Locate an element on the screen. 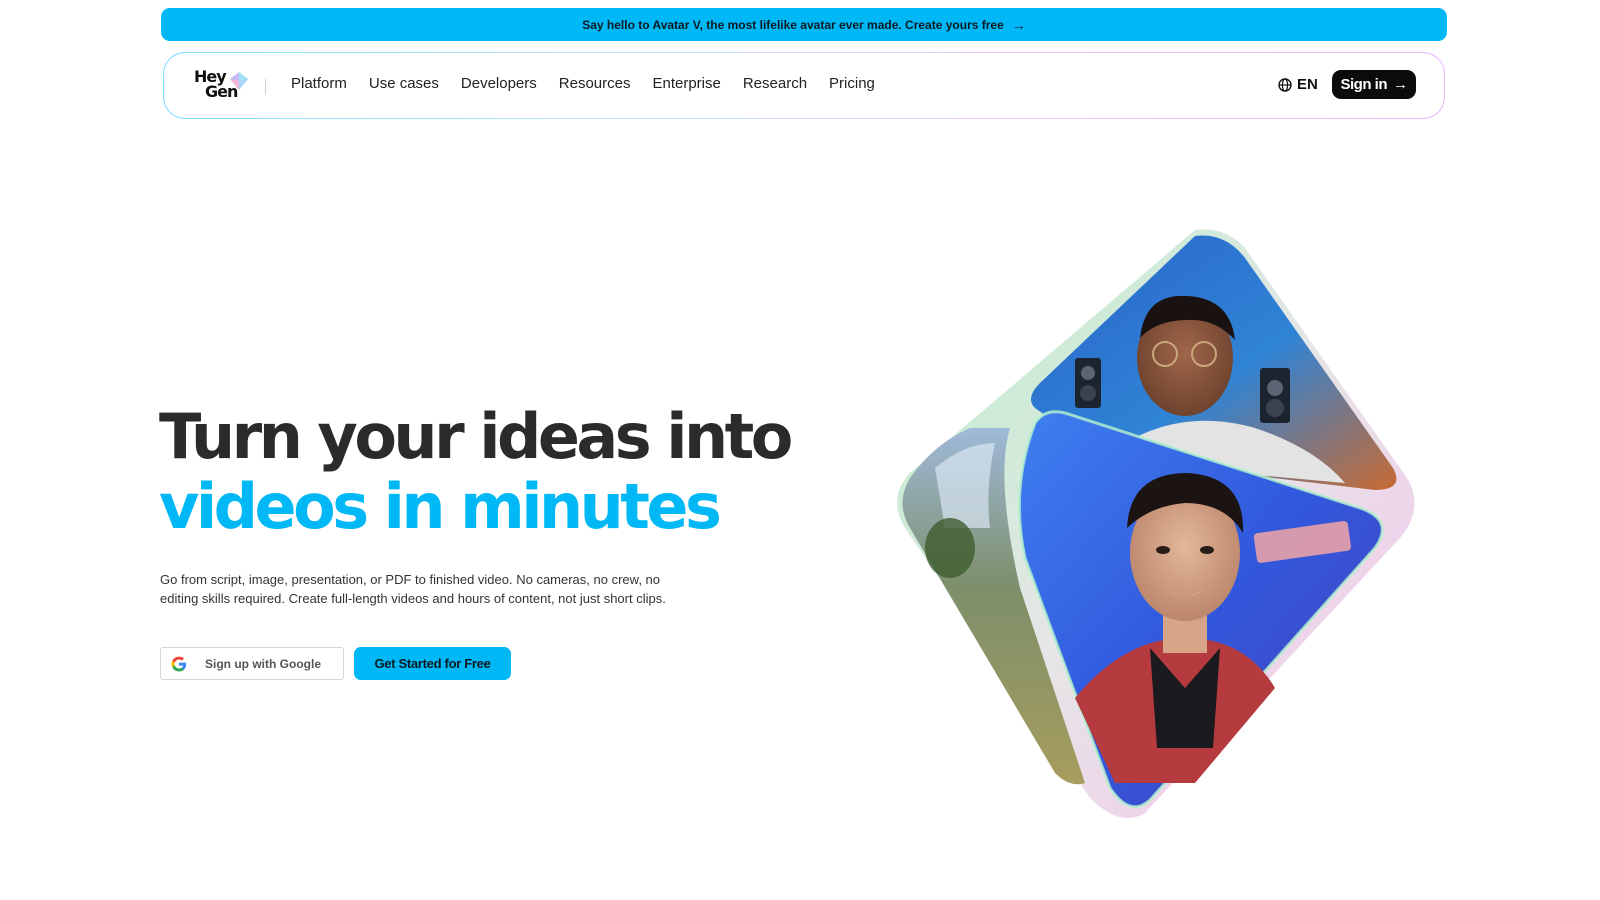 The height and width of the screenshot is (900, 1600). nav-link-developers: Developers is located at coordinates (499, 83).